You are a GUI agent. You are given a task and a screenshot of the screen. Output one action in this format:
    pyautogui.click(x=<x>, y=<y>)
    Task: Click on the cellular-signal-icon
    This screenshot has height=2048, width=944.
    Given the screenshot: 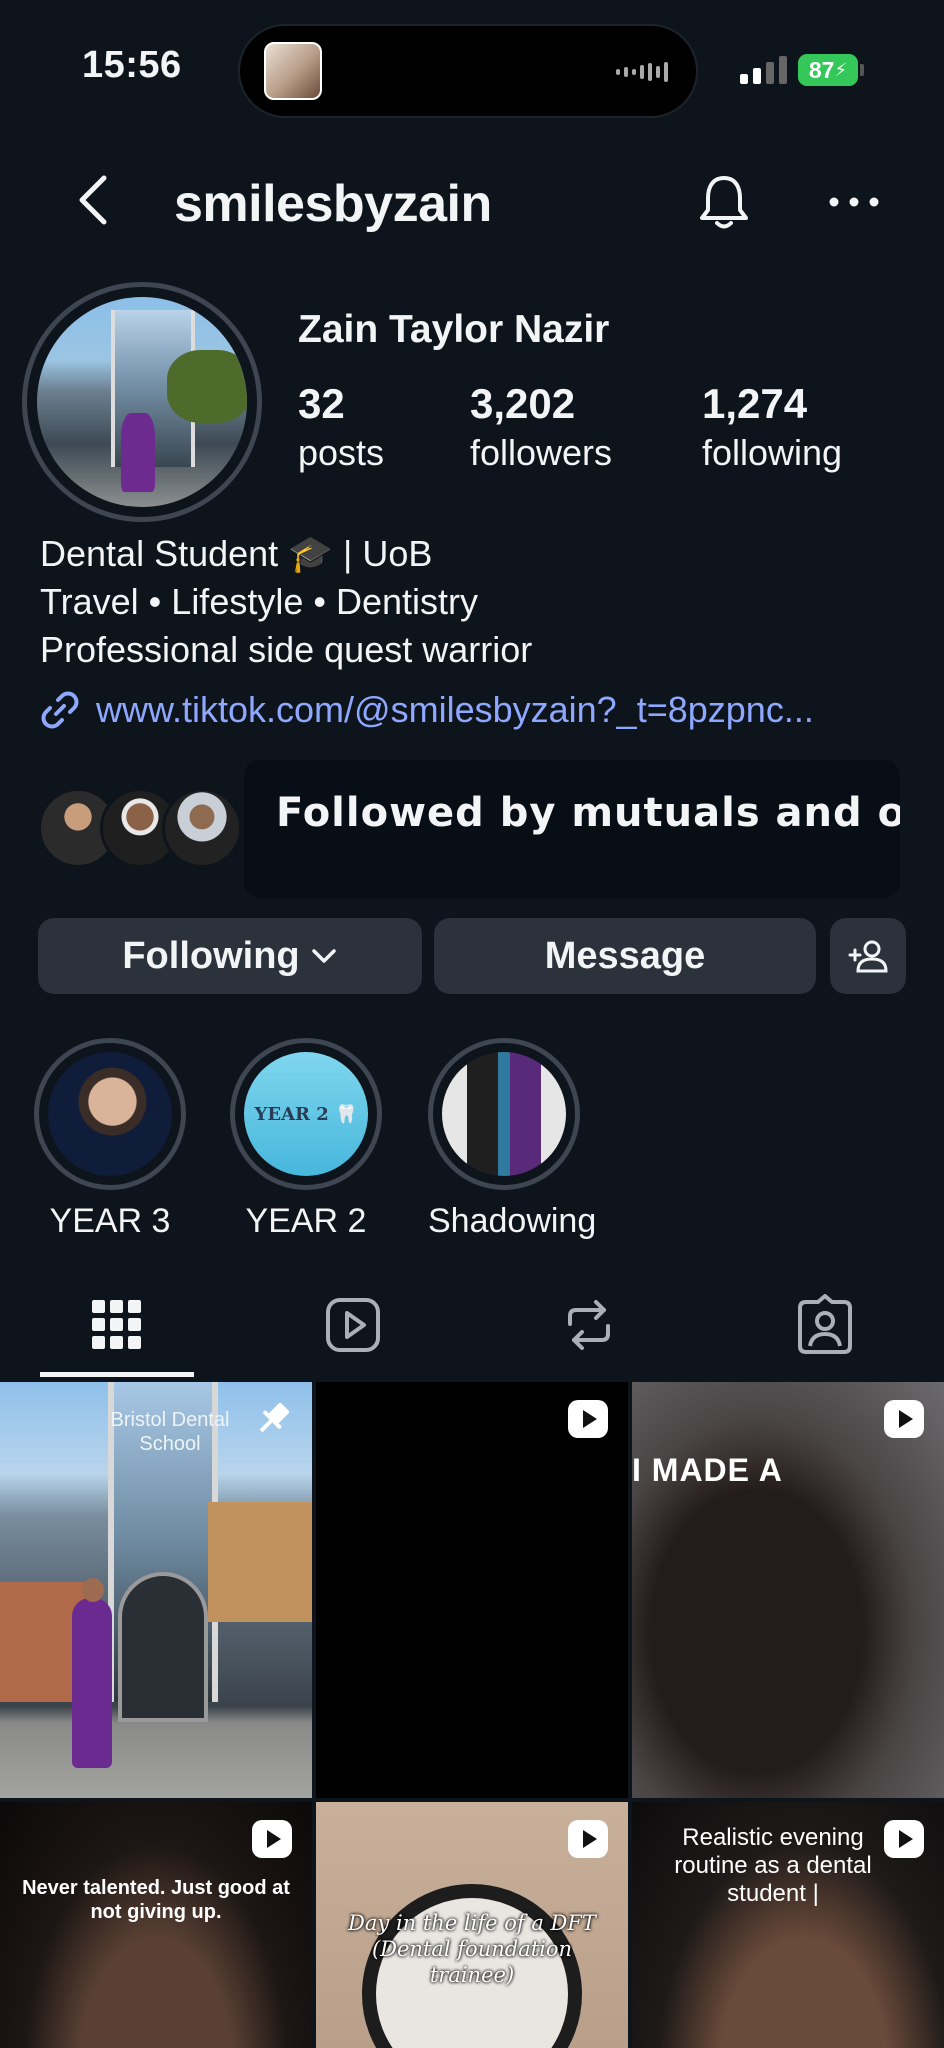 What is the action you would take?
    pyautogui.click(x=763, y=70)
    